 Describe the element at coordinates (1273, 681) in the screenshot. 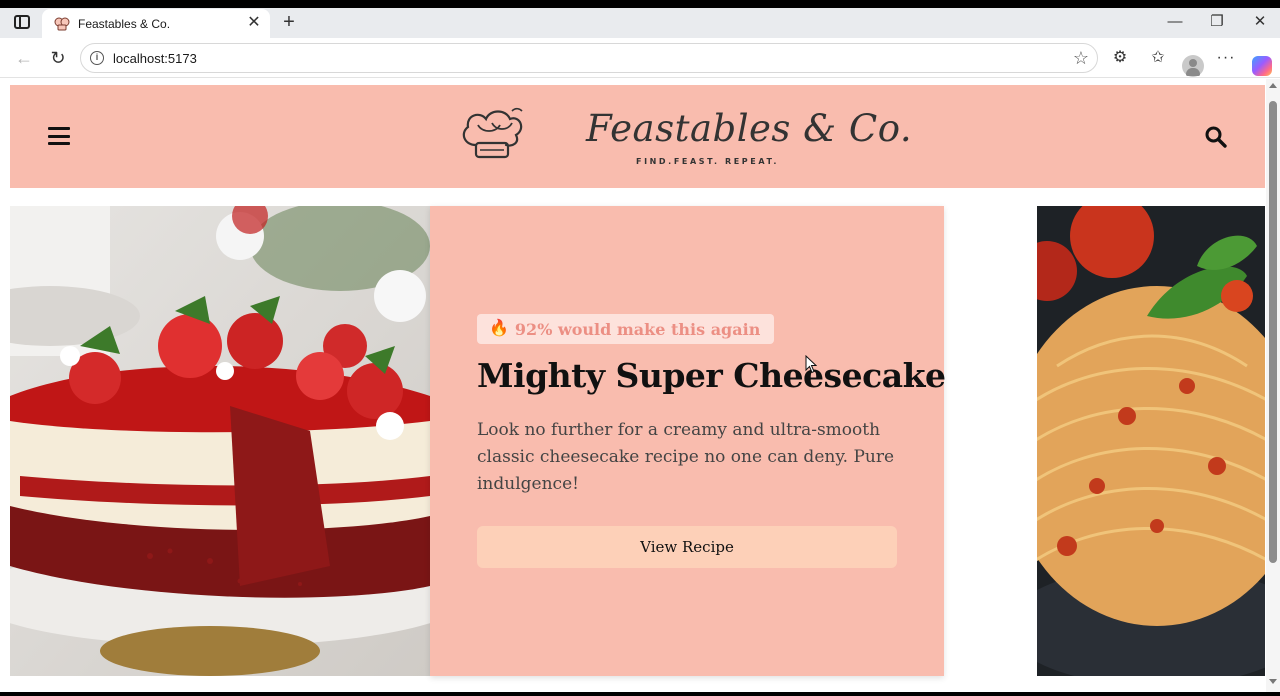

I see `scroll-down-icon` at that location.